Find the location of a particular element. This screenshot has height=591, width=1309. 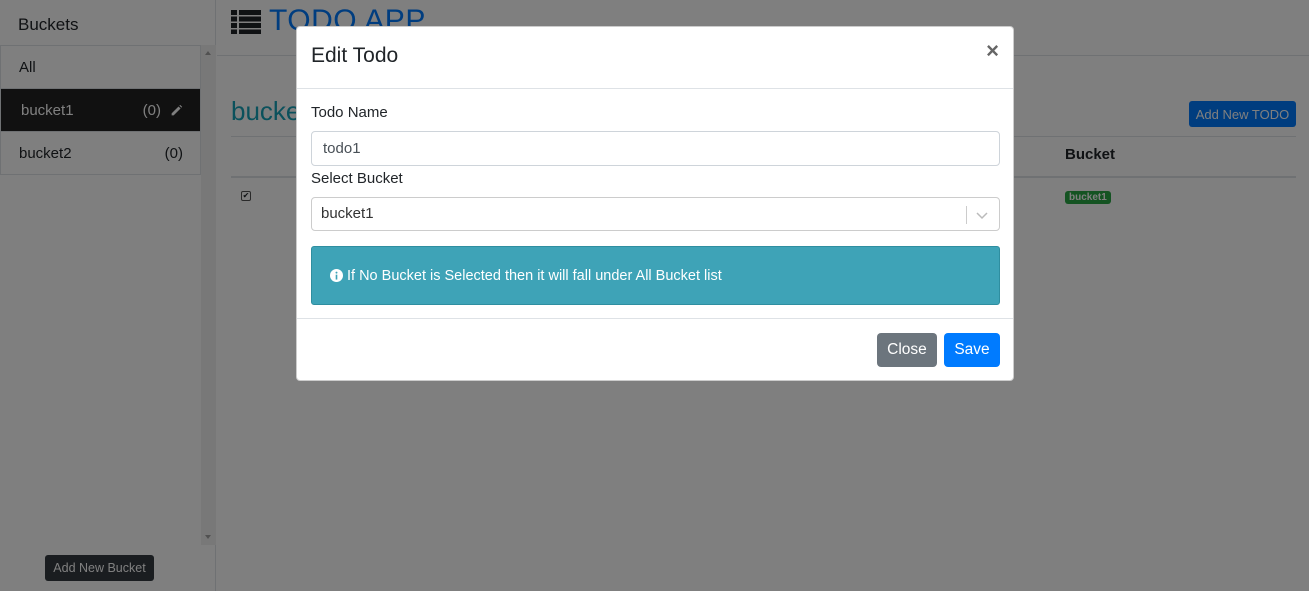

todo-name-label: Todo Name is located at coordinates (349, 112).